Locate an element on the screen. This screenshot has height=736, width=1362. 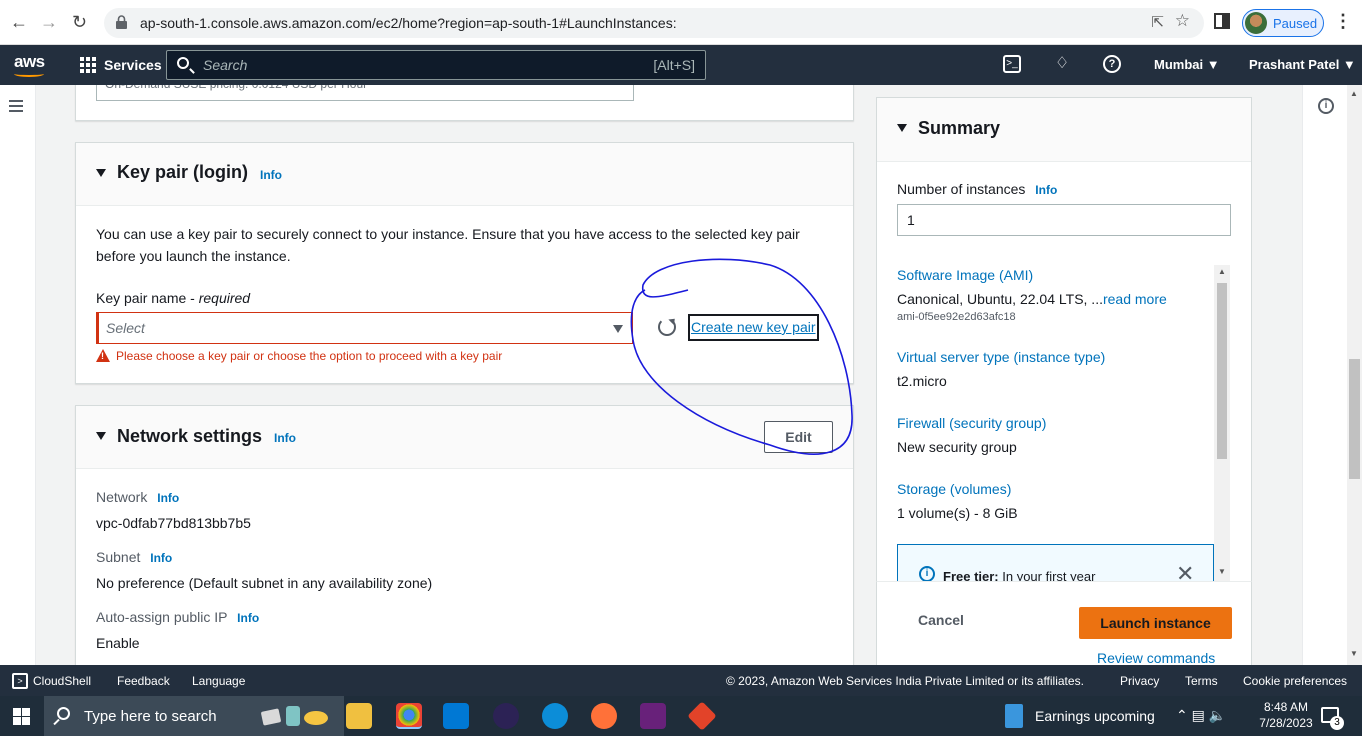
key-pair-name-label: Key pair name - required is located at coordinates (173, 298).